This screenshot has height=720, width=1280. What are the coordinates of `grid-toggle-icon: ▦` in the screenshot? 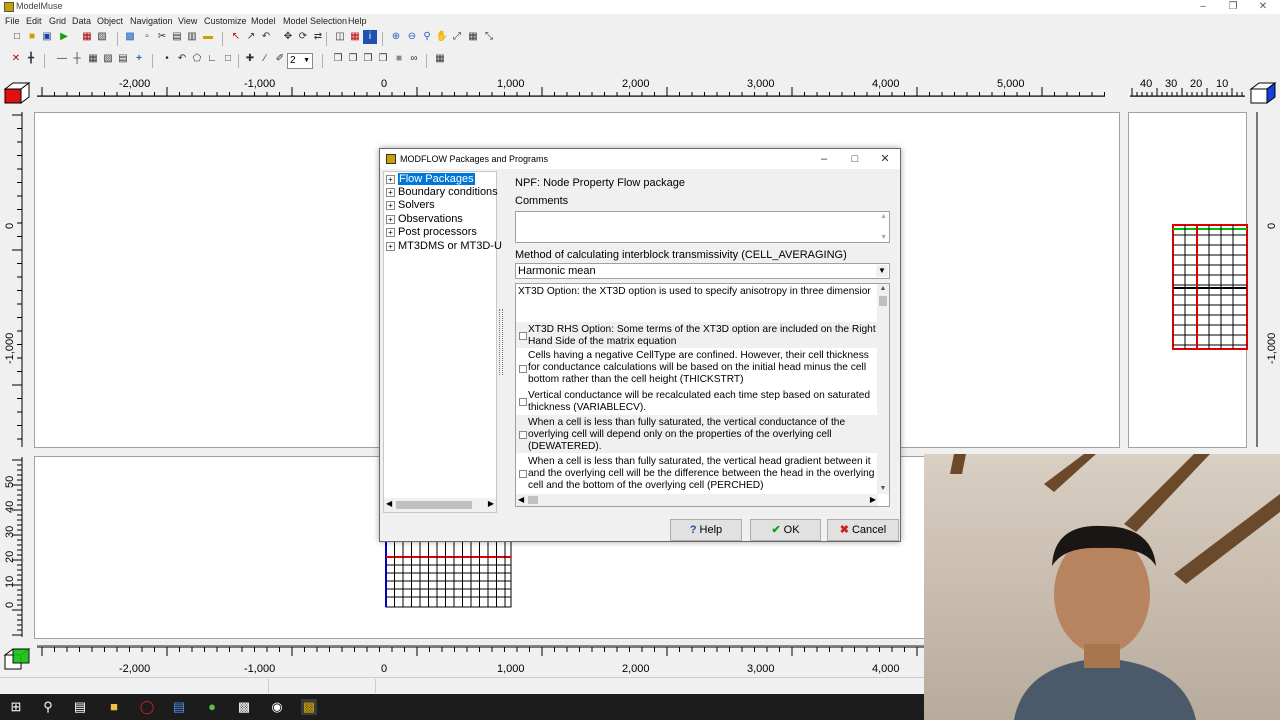 It's located at (440, 59).